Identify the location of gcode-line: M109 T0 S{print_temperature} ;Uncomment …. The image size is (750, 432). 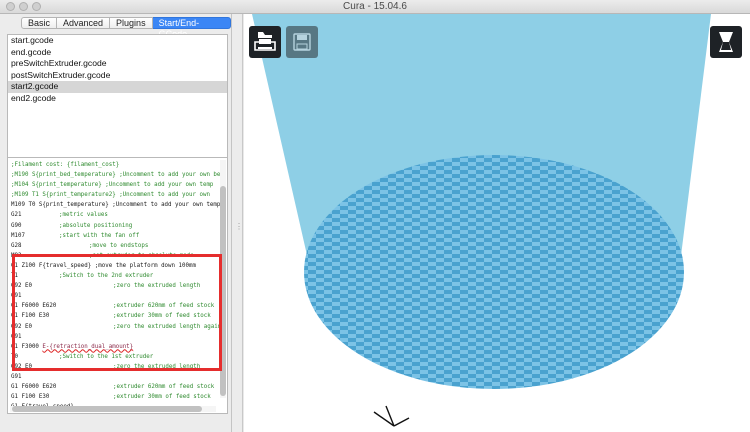
(116, 205).